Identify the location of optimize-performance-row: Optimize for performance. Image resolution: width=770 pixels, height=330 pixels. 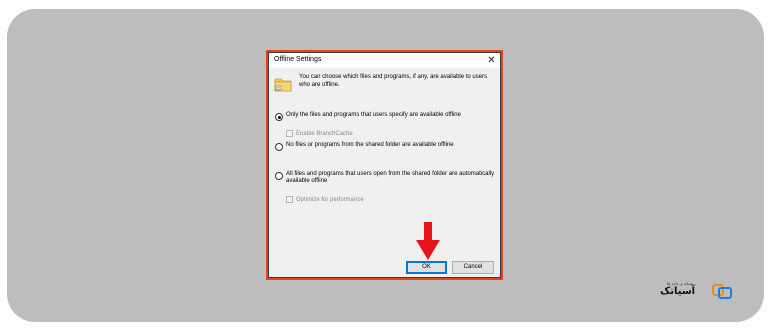
(325, 199).